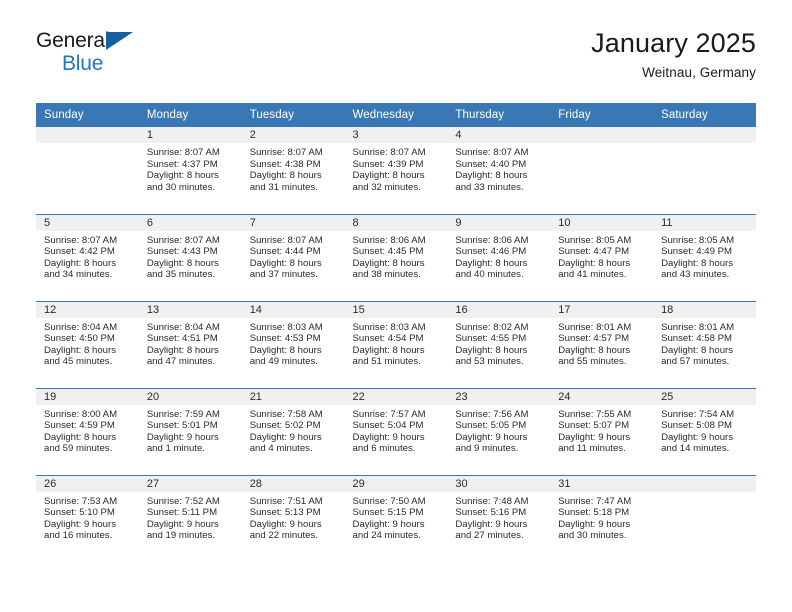  What do you see at coordinates (386, 362) in the screenshot?
I see `day-detail-line: and 51 minutes.` at bounding box center [386, 362].